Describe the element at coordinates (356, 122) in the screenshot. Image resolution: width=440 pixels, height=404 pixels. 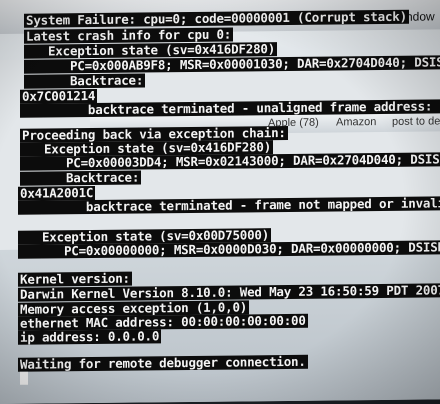
I see `bookmark-item: Amazon` at that location.